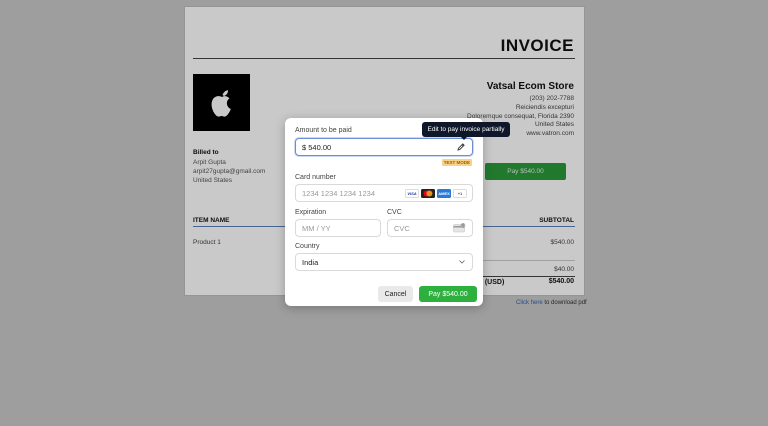 Image resolution: width=768 pixels, height=426 pixels. I want to click on cancel-button: Cancel, so click(395, 294).